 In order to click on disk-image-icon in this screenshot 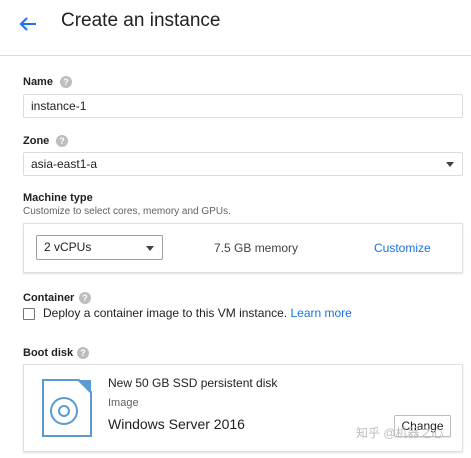, I will do `click(67, 408)`.